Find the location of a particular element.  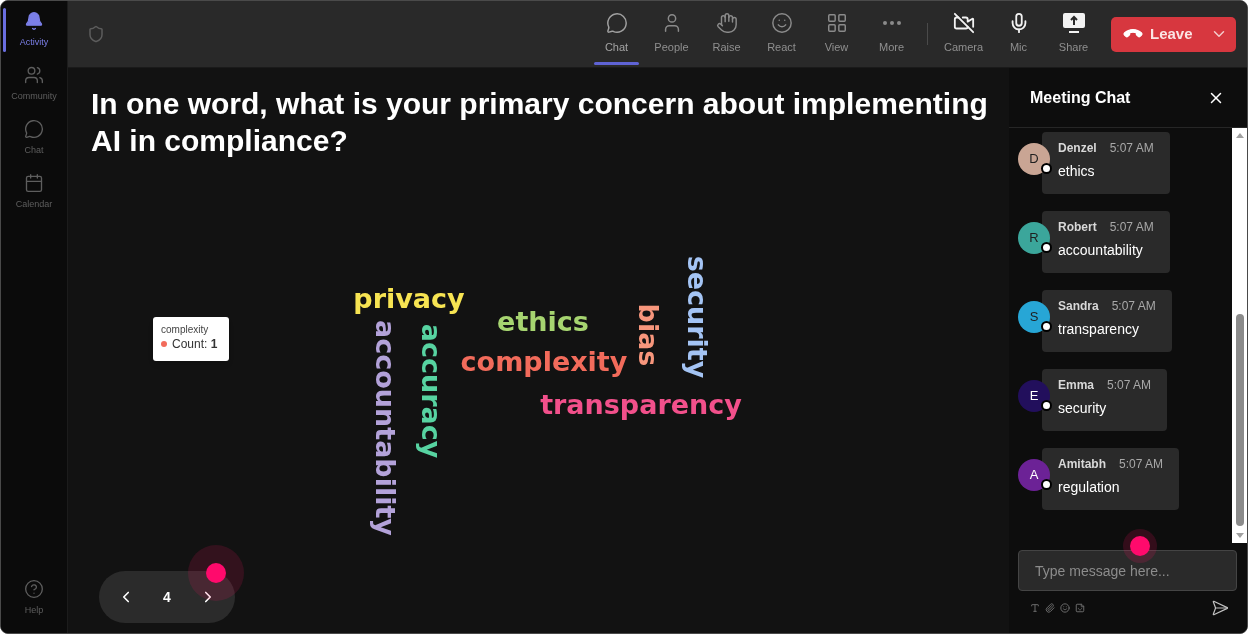

text-format-icon is located at coordinates (1035, 608).